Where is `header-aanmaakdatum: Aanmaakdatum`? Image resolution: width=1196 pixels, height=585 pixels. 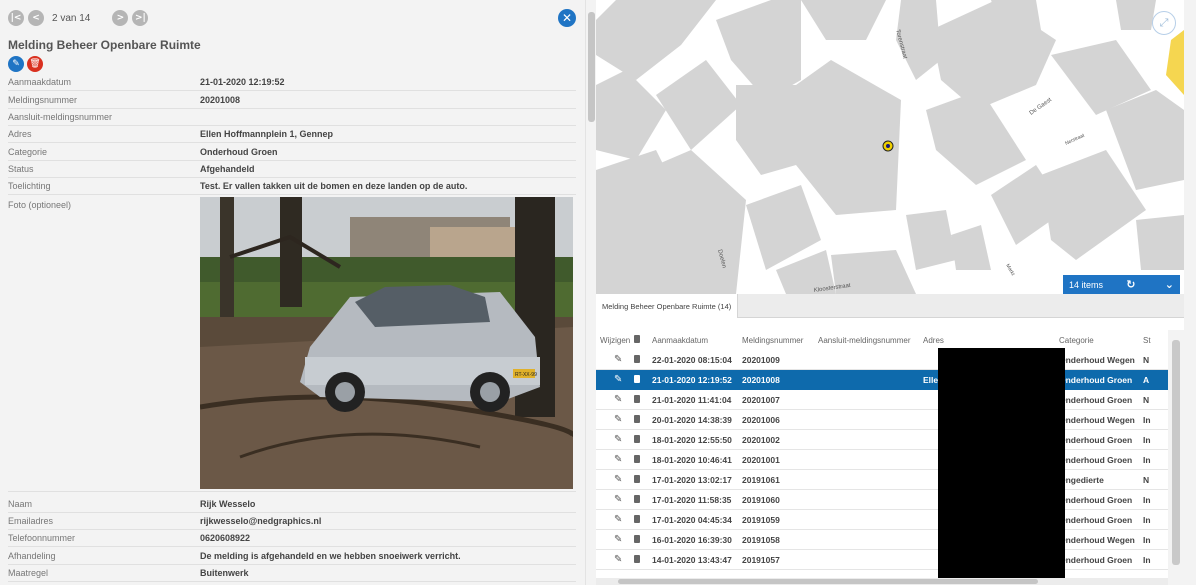
header-aanmaakdatum: Aanmaakdatum is located at coordinates (697, 340).